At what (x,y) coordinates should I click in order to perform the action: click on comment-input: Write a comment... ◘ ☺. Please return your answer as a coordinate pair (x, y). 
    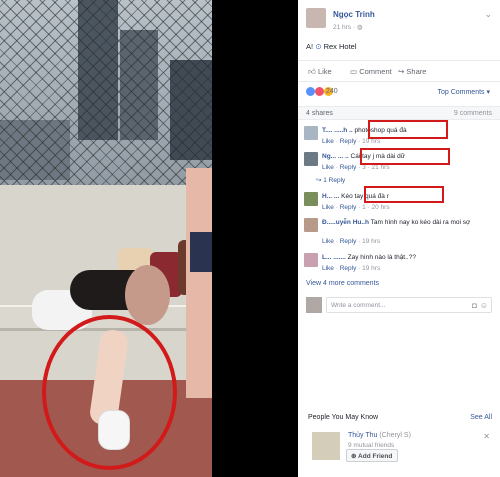
    Looking at the image, I should click on (409, 305).